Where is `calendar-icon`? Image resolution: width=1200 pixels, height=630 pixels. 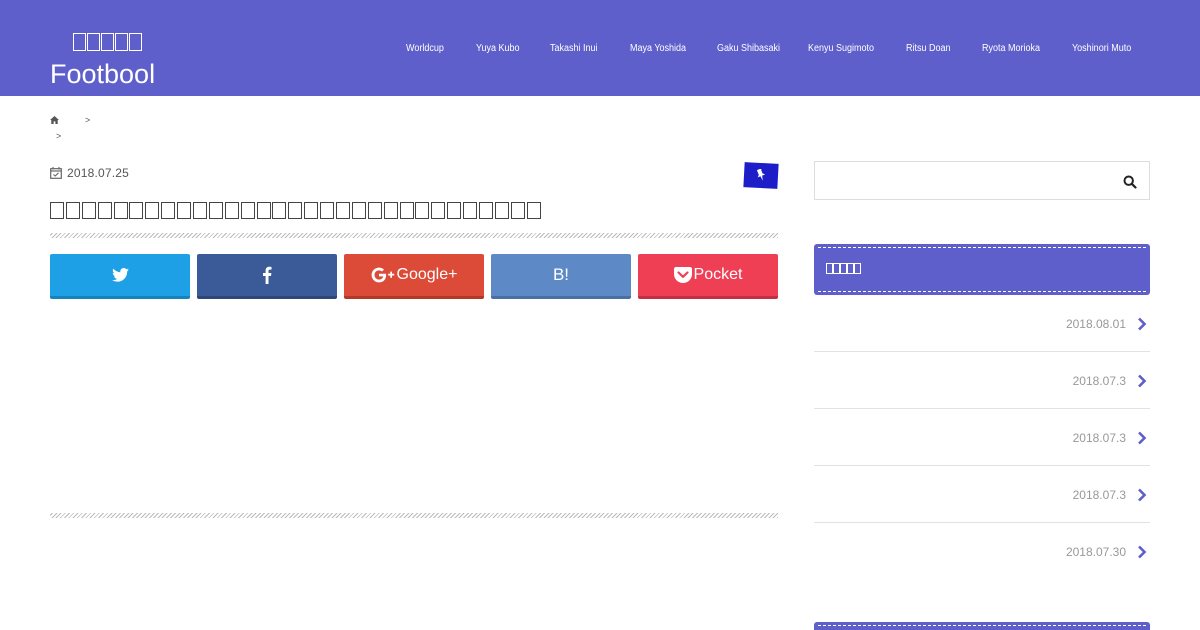 calendar-icon is located at coordinates (56, 173).